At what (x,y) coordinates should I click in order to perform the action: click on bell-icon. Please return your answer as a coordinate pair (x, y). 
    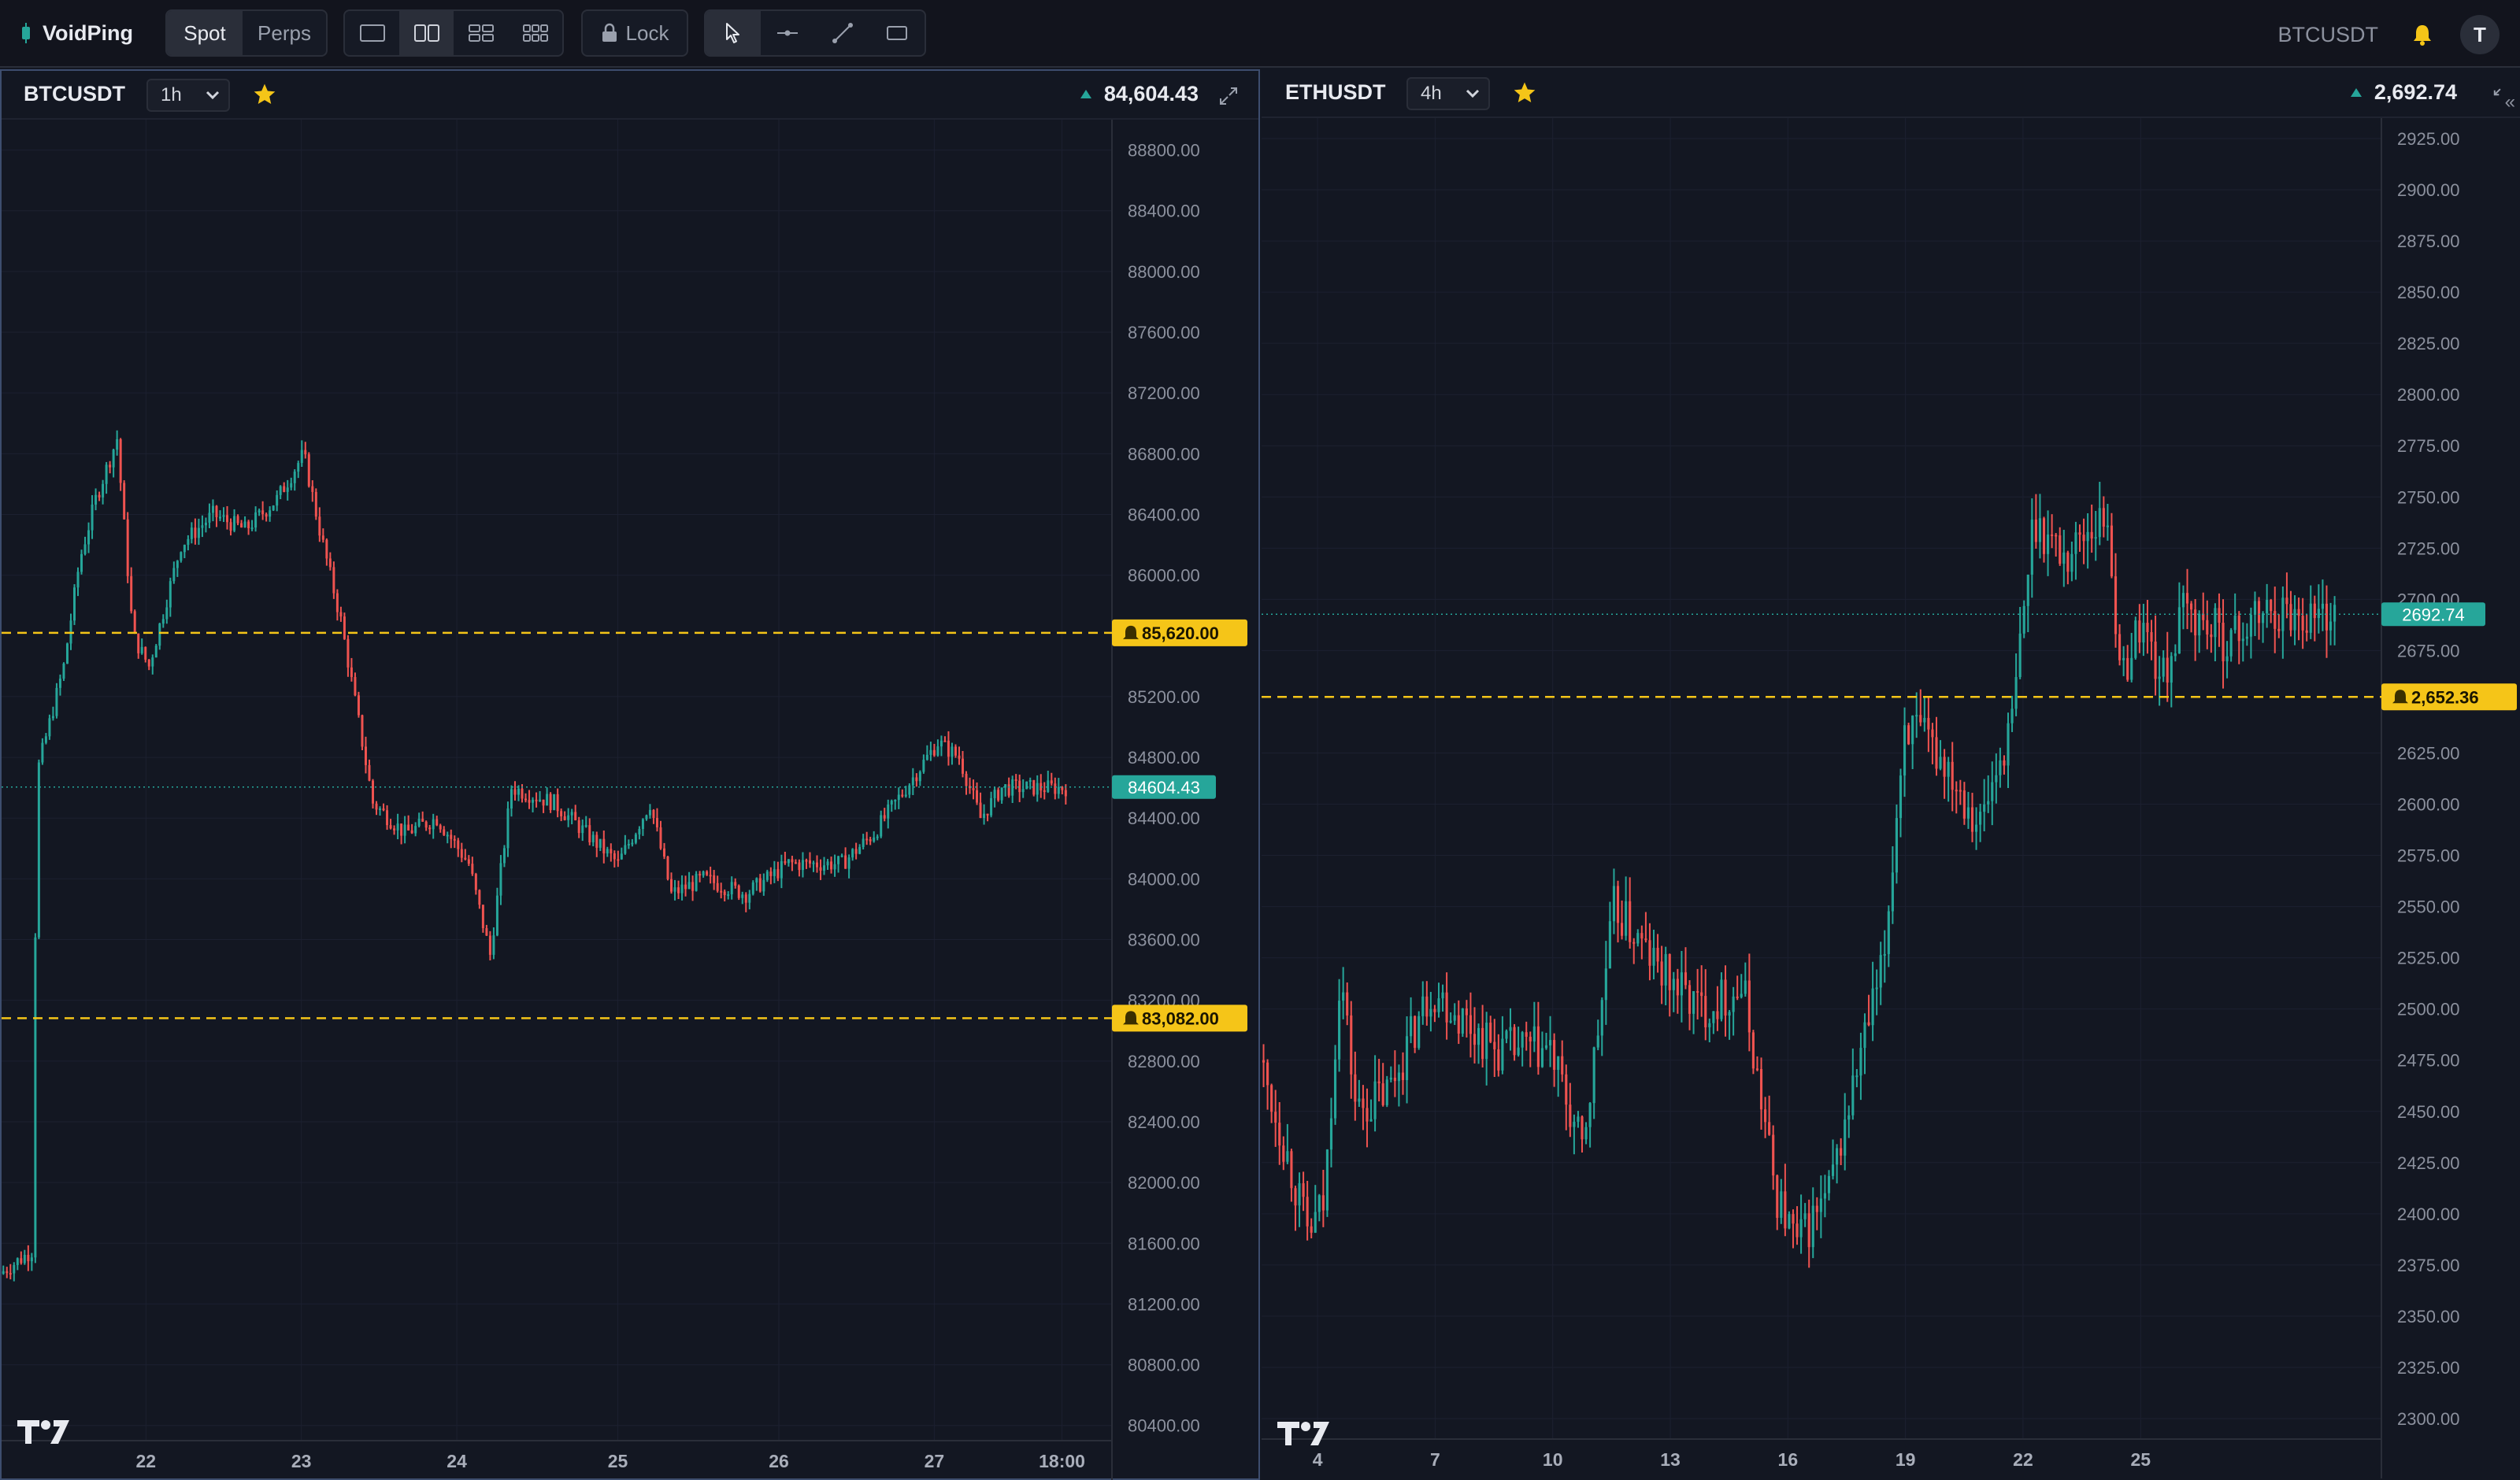
    Looking at the image, I should click on (2422, 34).